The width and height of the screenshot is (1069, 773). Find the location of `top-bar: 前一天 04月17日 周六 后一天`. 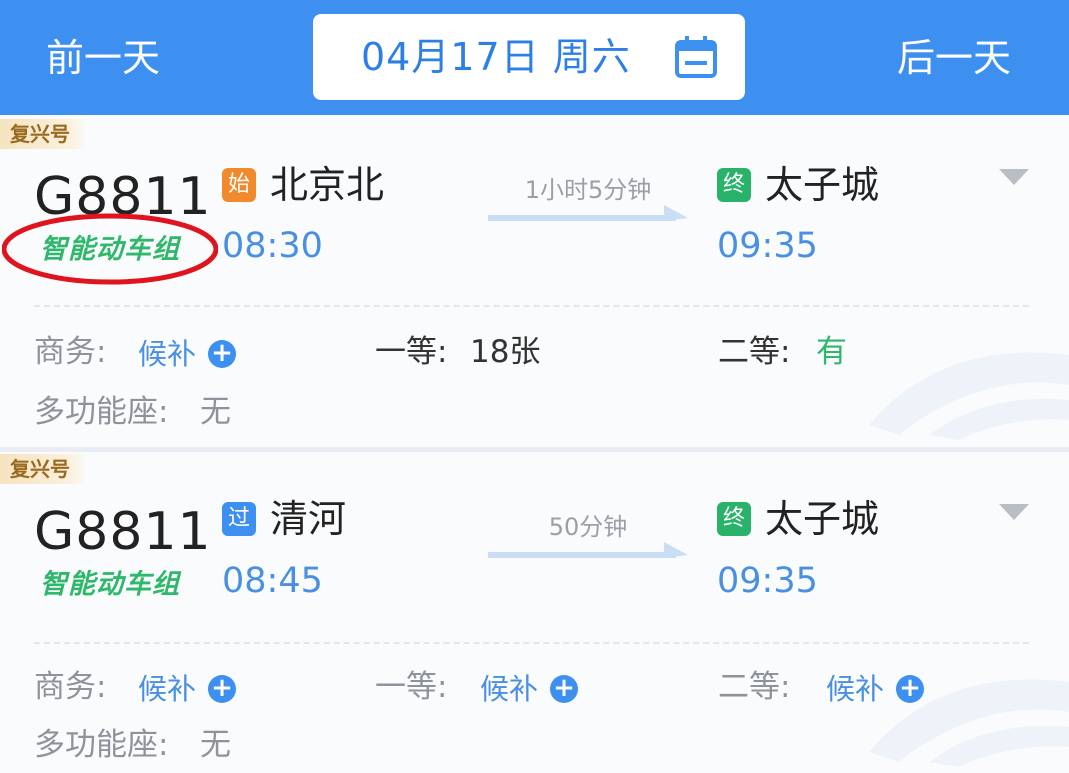

top-bar: 前一天 04月17日 周六 后一天 is located at coordinates (534, 57).